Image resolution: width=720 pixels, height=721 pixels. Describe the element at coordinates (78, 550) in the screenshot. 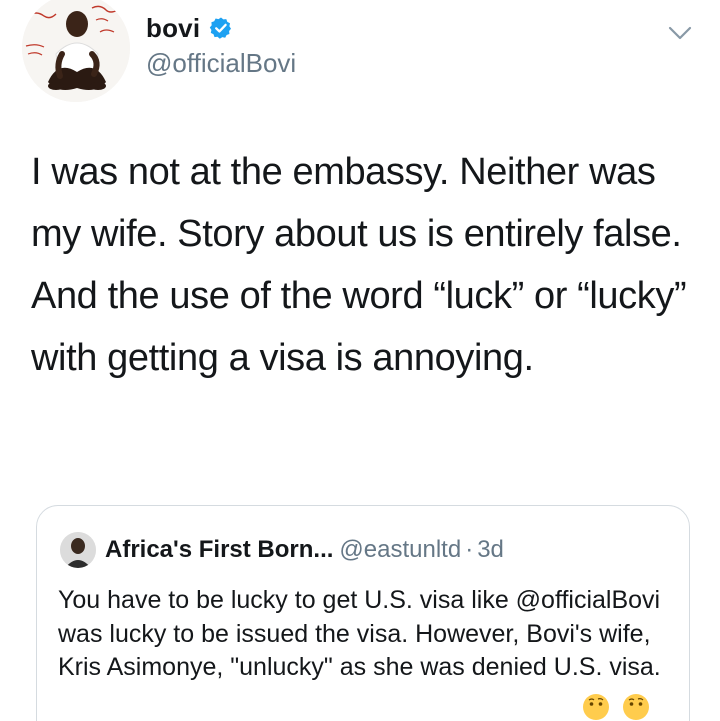

I see `quoted-author-avatar` at that location.